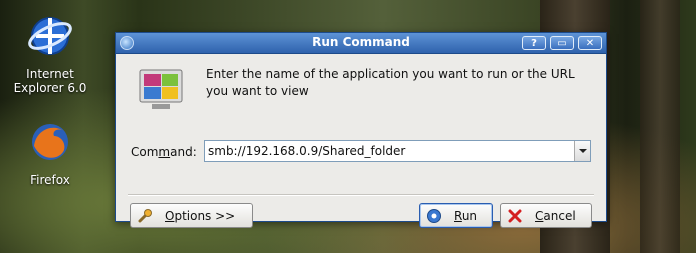 This screenshot has height=253, width=696. What do you see at coordinates (161, 89) in the screenshot?
I see `run-application-icon` at bounding box center [161, 89].